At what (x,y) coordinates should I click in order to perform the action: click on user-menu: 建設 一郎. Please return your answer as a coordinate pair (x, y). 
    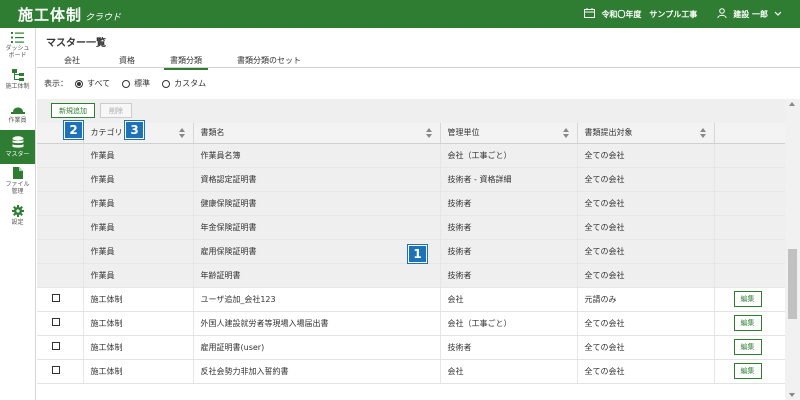
    Looking at the image, I should click on (749, 14).